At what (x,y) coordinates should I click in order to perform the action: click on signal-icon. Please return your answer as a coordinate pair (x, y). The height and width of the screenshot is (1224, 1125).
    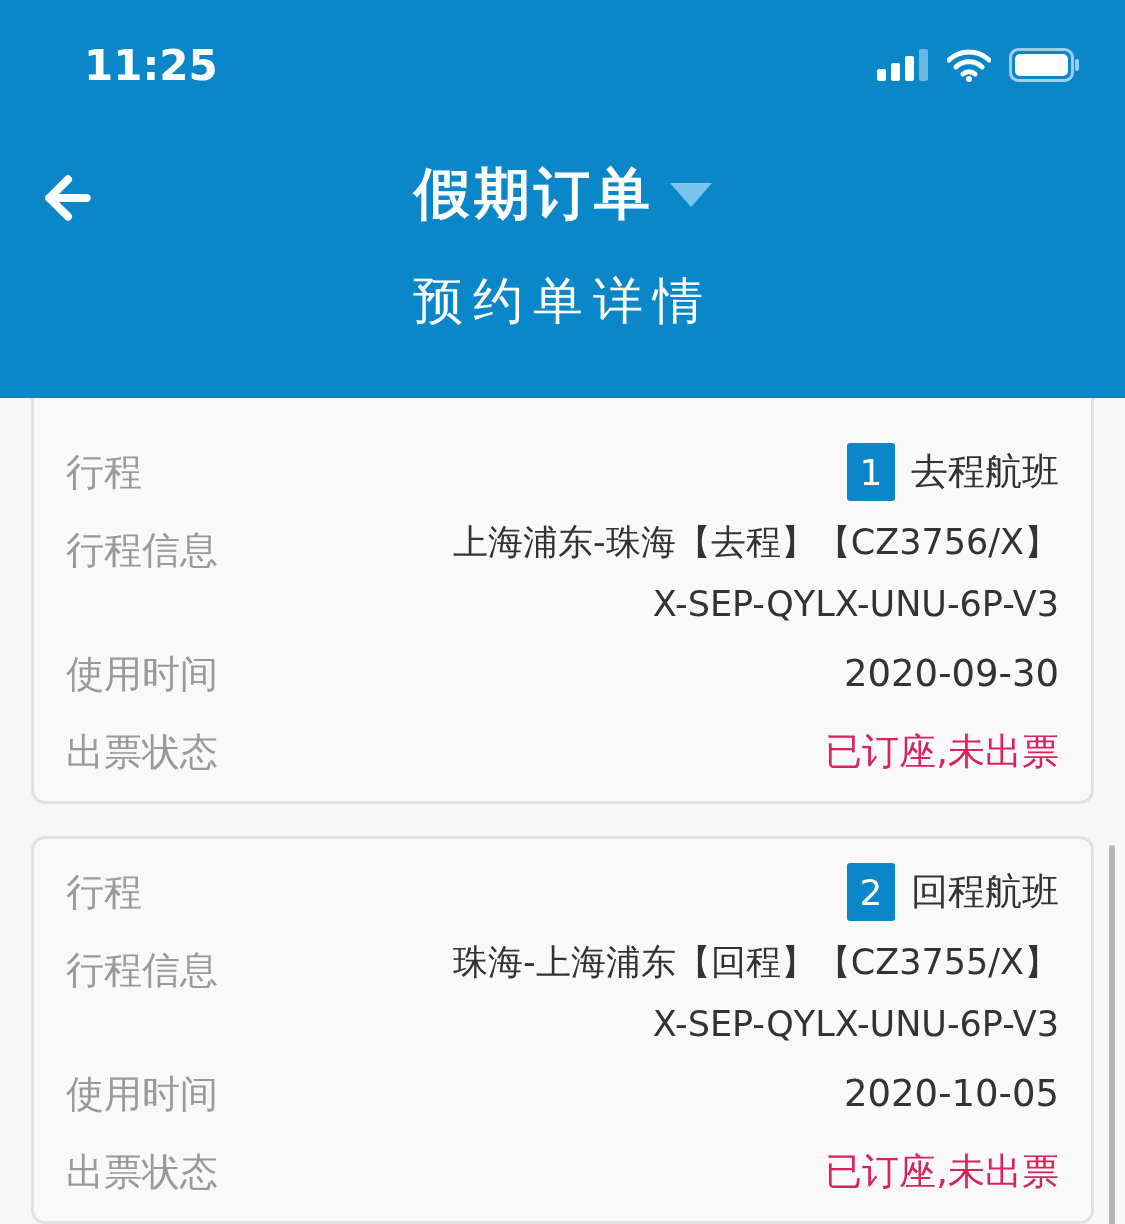
    Looking at the image, I should click on (903, 65).